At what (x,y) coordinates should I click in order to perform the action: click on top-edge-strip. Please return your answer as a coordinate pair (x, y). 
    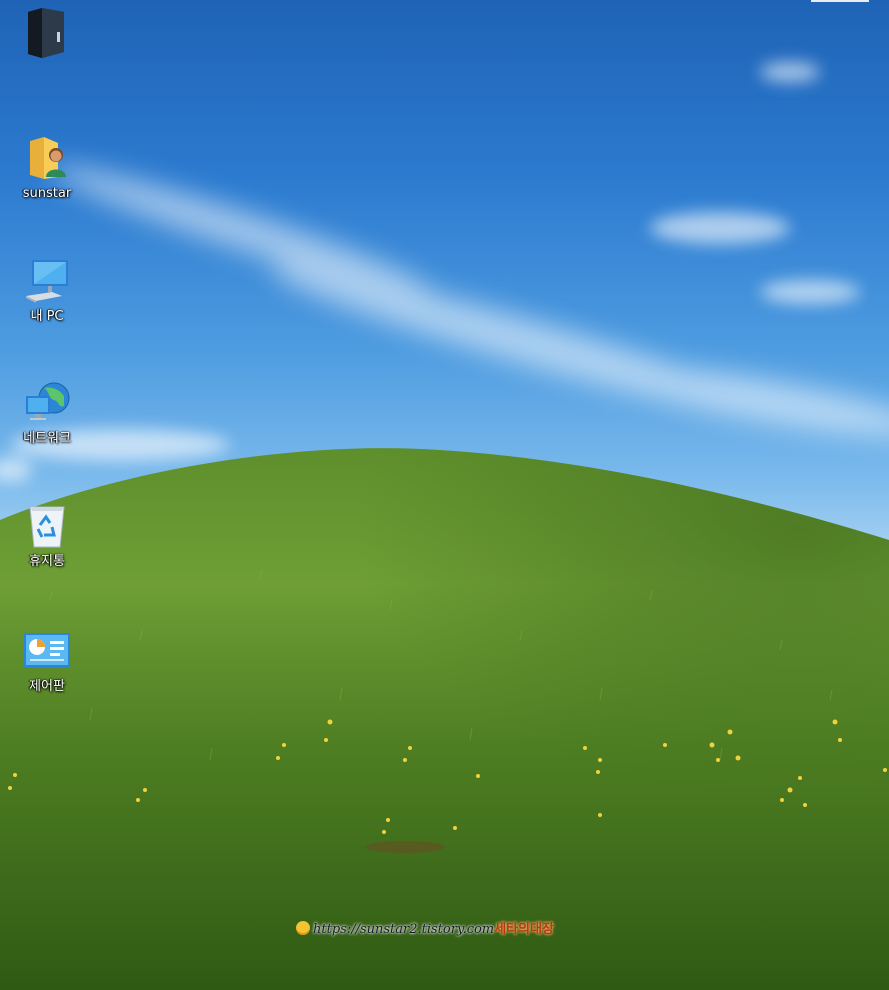
    Looking at the image, I should click on (840, 1).